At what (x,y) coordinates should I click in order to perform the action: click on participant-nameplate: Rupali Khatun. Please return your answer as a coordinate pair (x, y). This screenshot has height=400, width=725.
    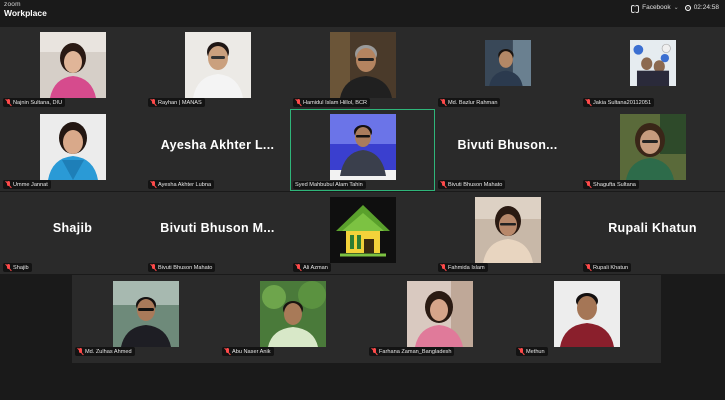
    Looking at the image, I should click on (607, 267).